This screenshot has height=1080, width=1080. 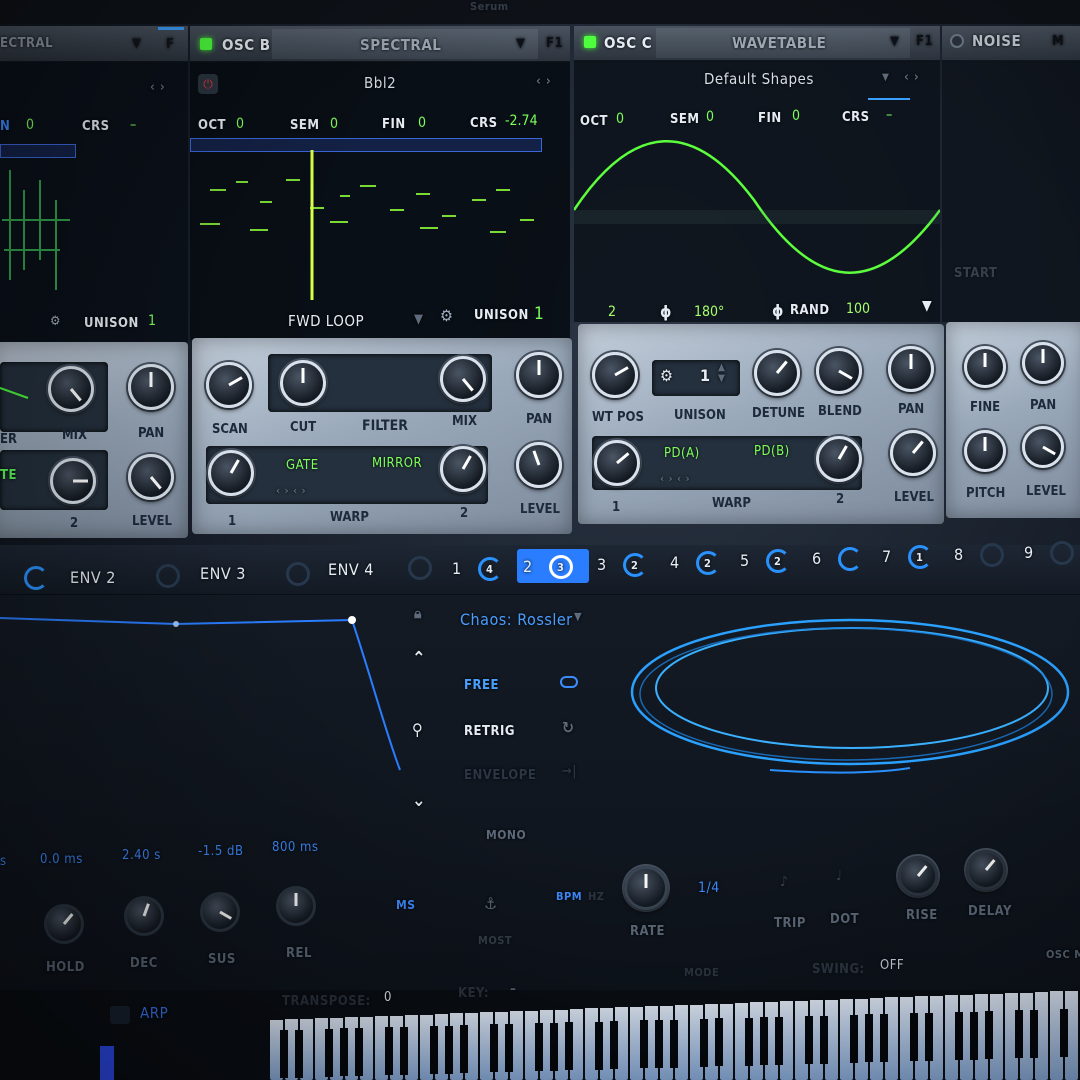 I want to click on osc-c-phase-value: 180°, so click(x=709, y=312).